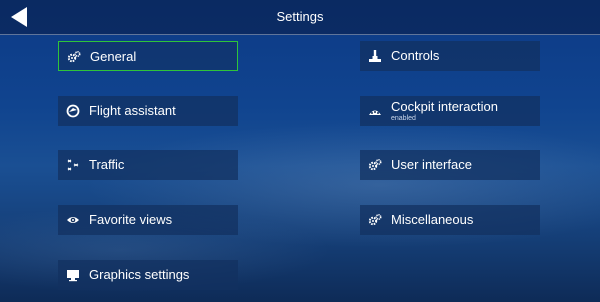  I want to click on menu-item-label: Miscellaneous, so click(432, 219).